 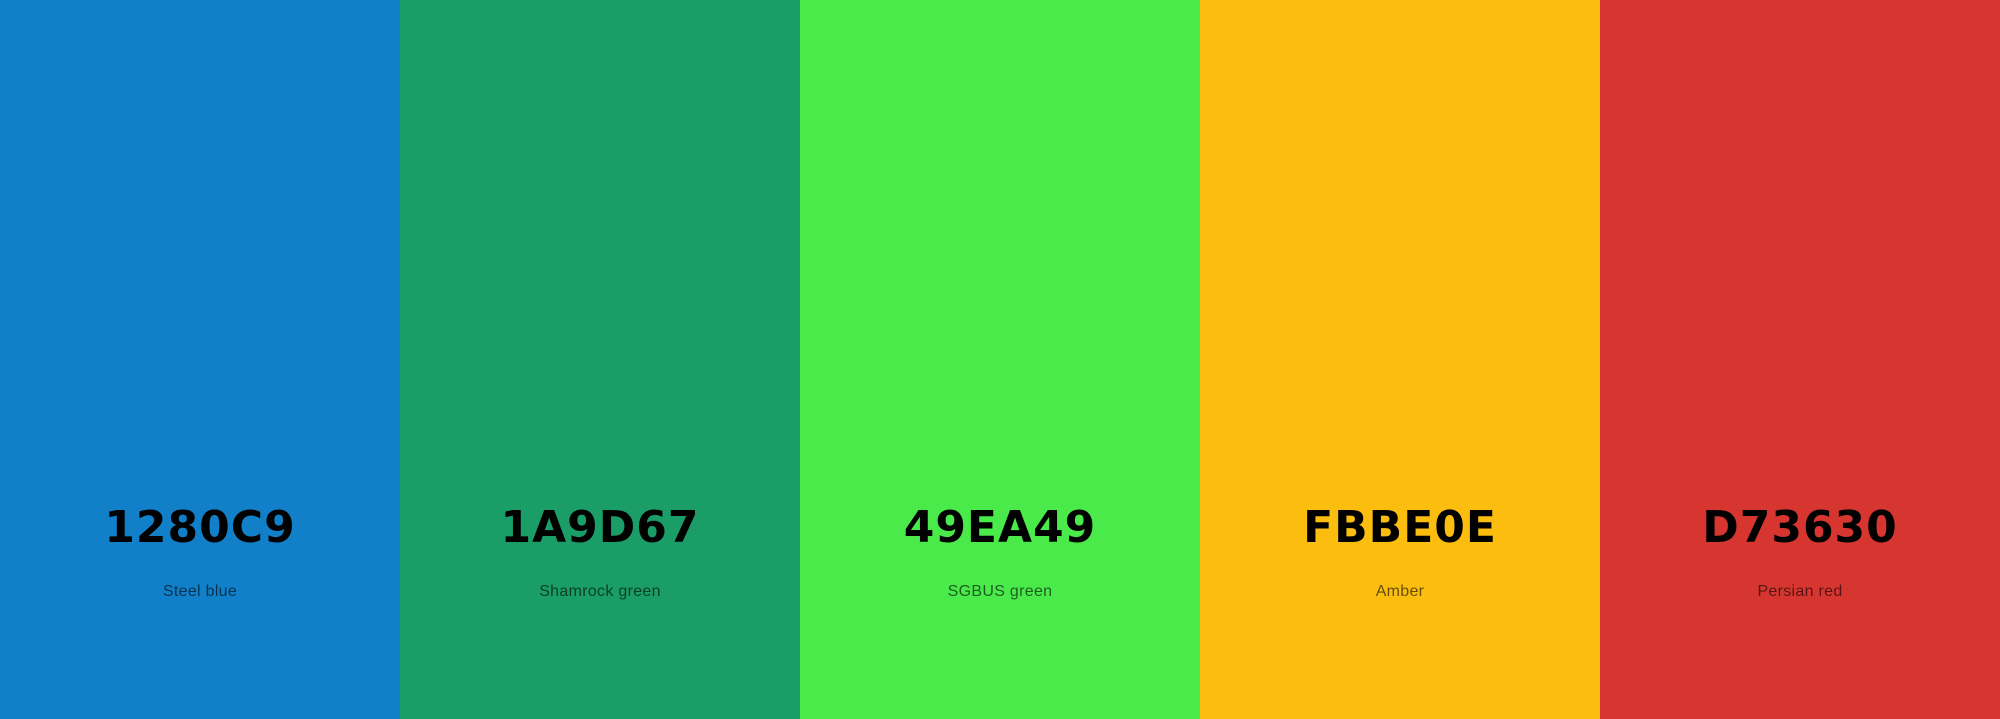 I want to click on color-name: SGBUS green, so click(x=1000, y=591).